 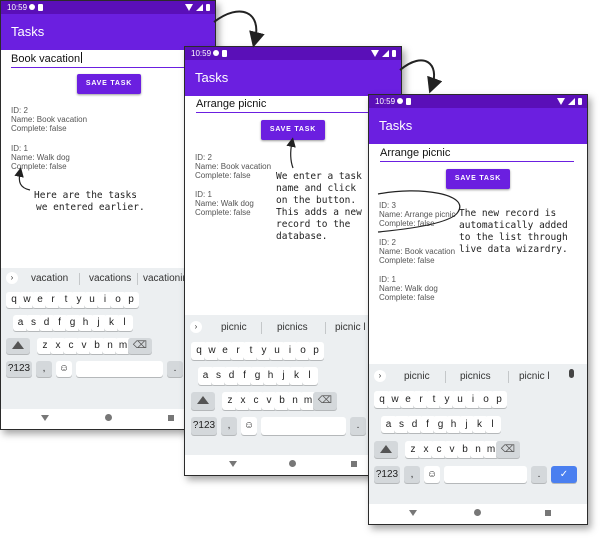 What do you see at coordinates (89, 201) in the screenshot?
I see `handwritten-note-1: Here are the tasks we entered earlier.` at bounding box center [89, 201].